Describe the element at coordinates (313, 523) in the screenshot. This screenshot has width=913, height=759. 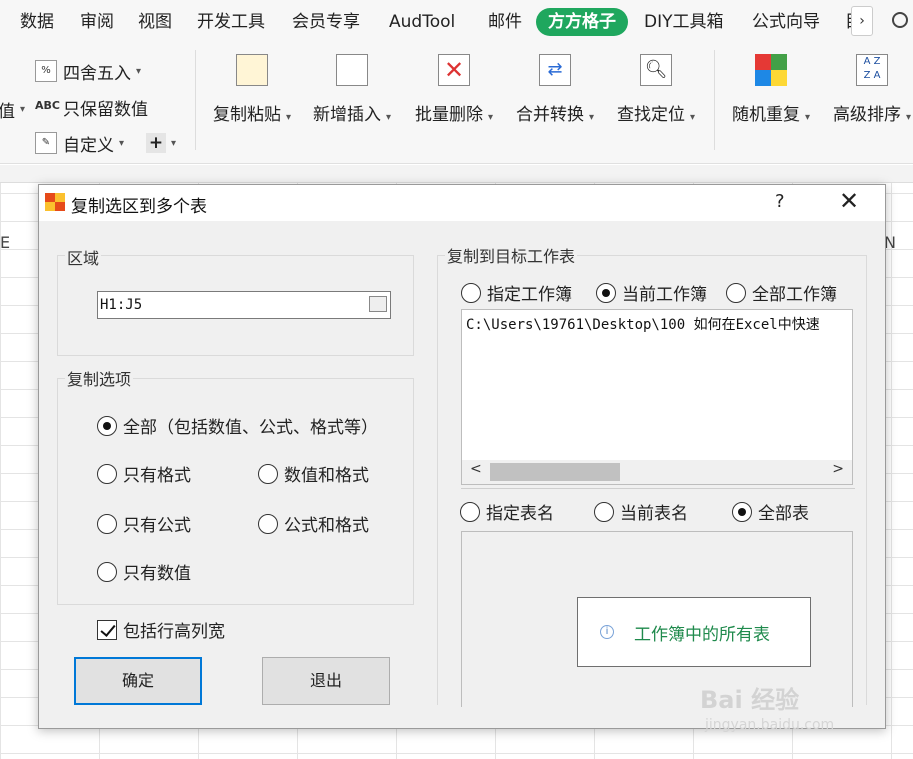
I see `option-formula-format-radio: 公式和格式` at that location.